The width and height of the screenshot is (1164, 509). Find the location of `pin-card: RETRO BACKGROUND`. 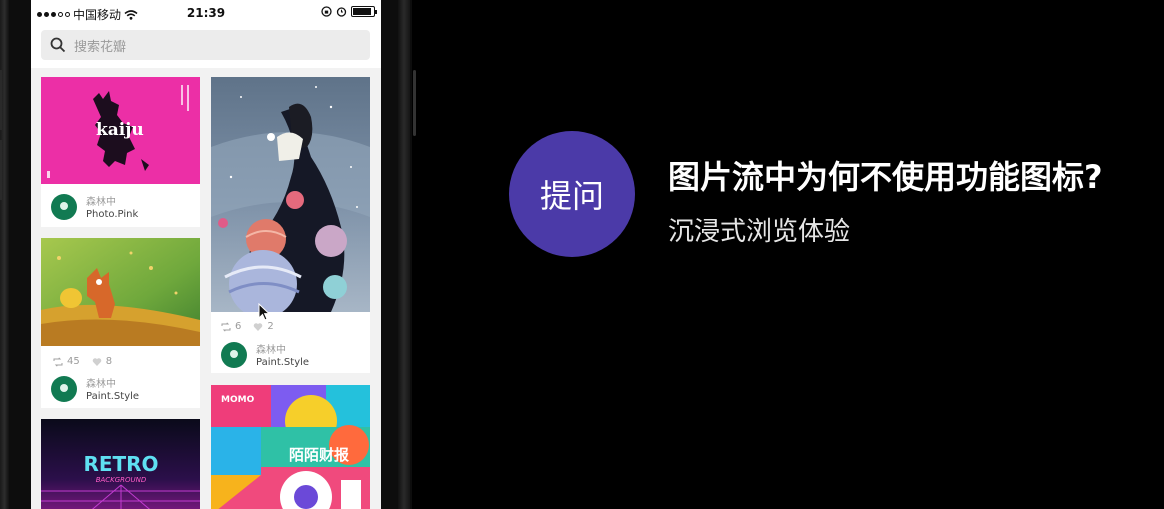

pin-card: RETRO BACKGROUND is located at coordinates (120, 464).